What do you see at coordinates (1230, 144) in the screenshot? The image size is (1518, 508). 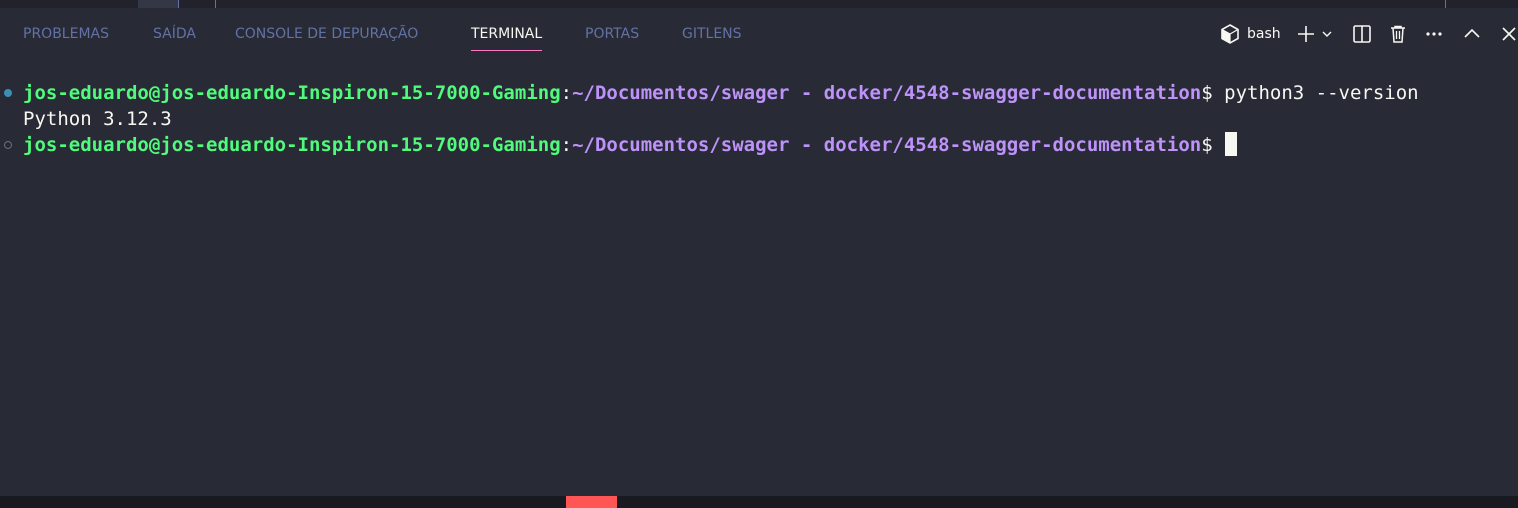 I see `terminal-cursor` at bounding box center [1230, 144].